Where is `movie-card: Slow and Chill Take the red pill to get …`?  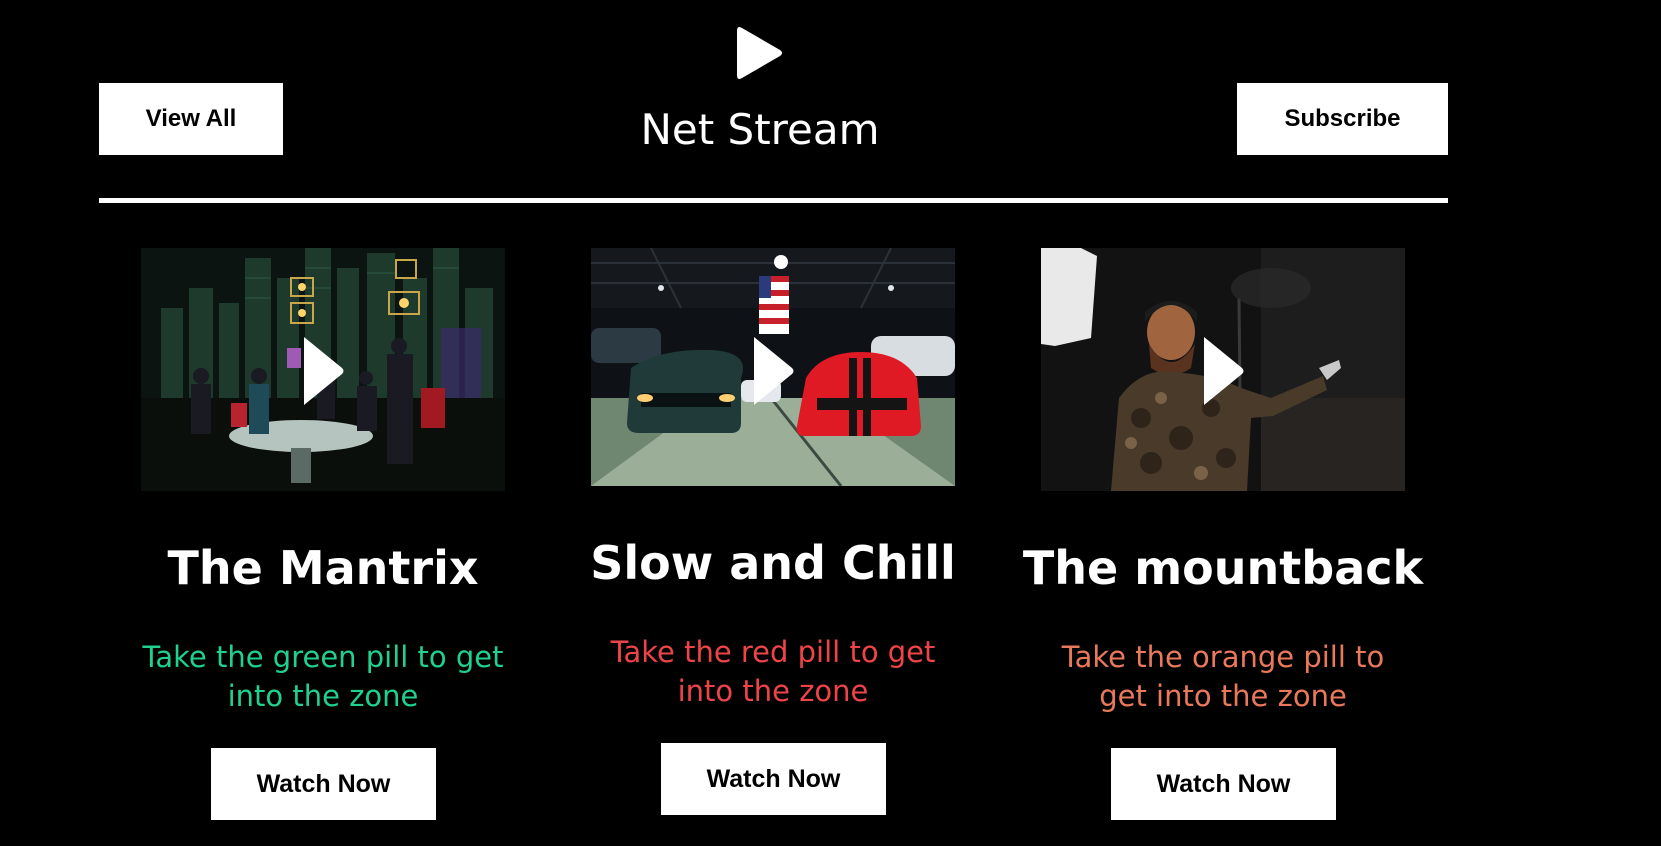
movie-card: Slow and Chill Take the red pill to get … is located at coordinates (773, 531).